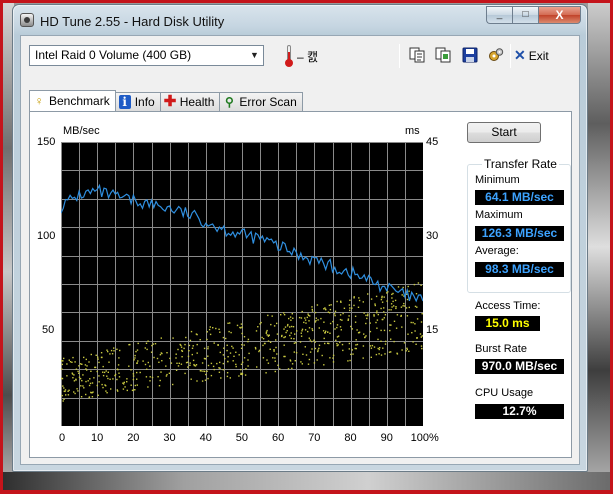 This screenshot has width=613, height=494. What do you see at coordinates (443, 55) in the screenshot?
I see `copy-screen-icon` at bounding box center [443, 55].